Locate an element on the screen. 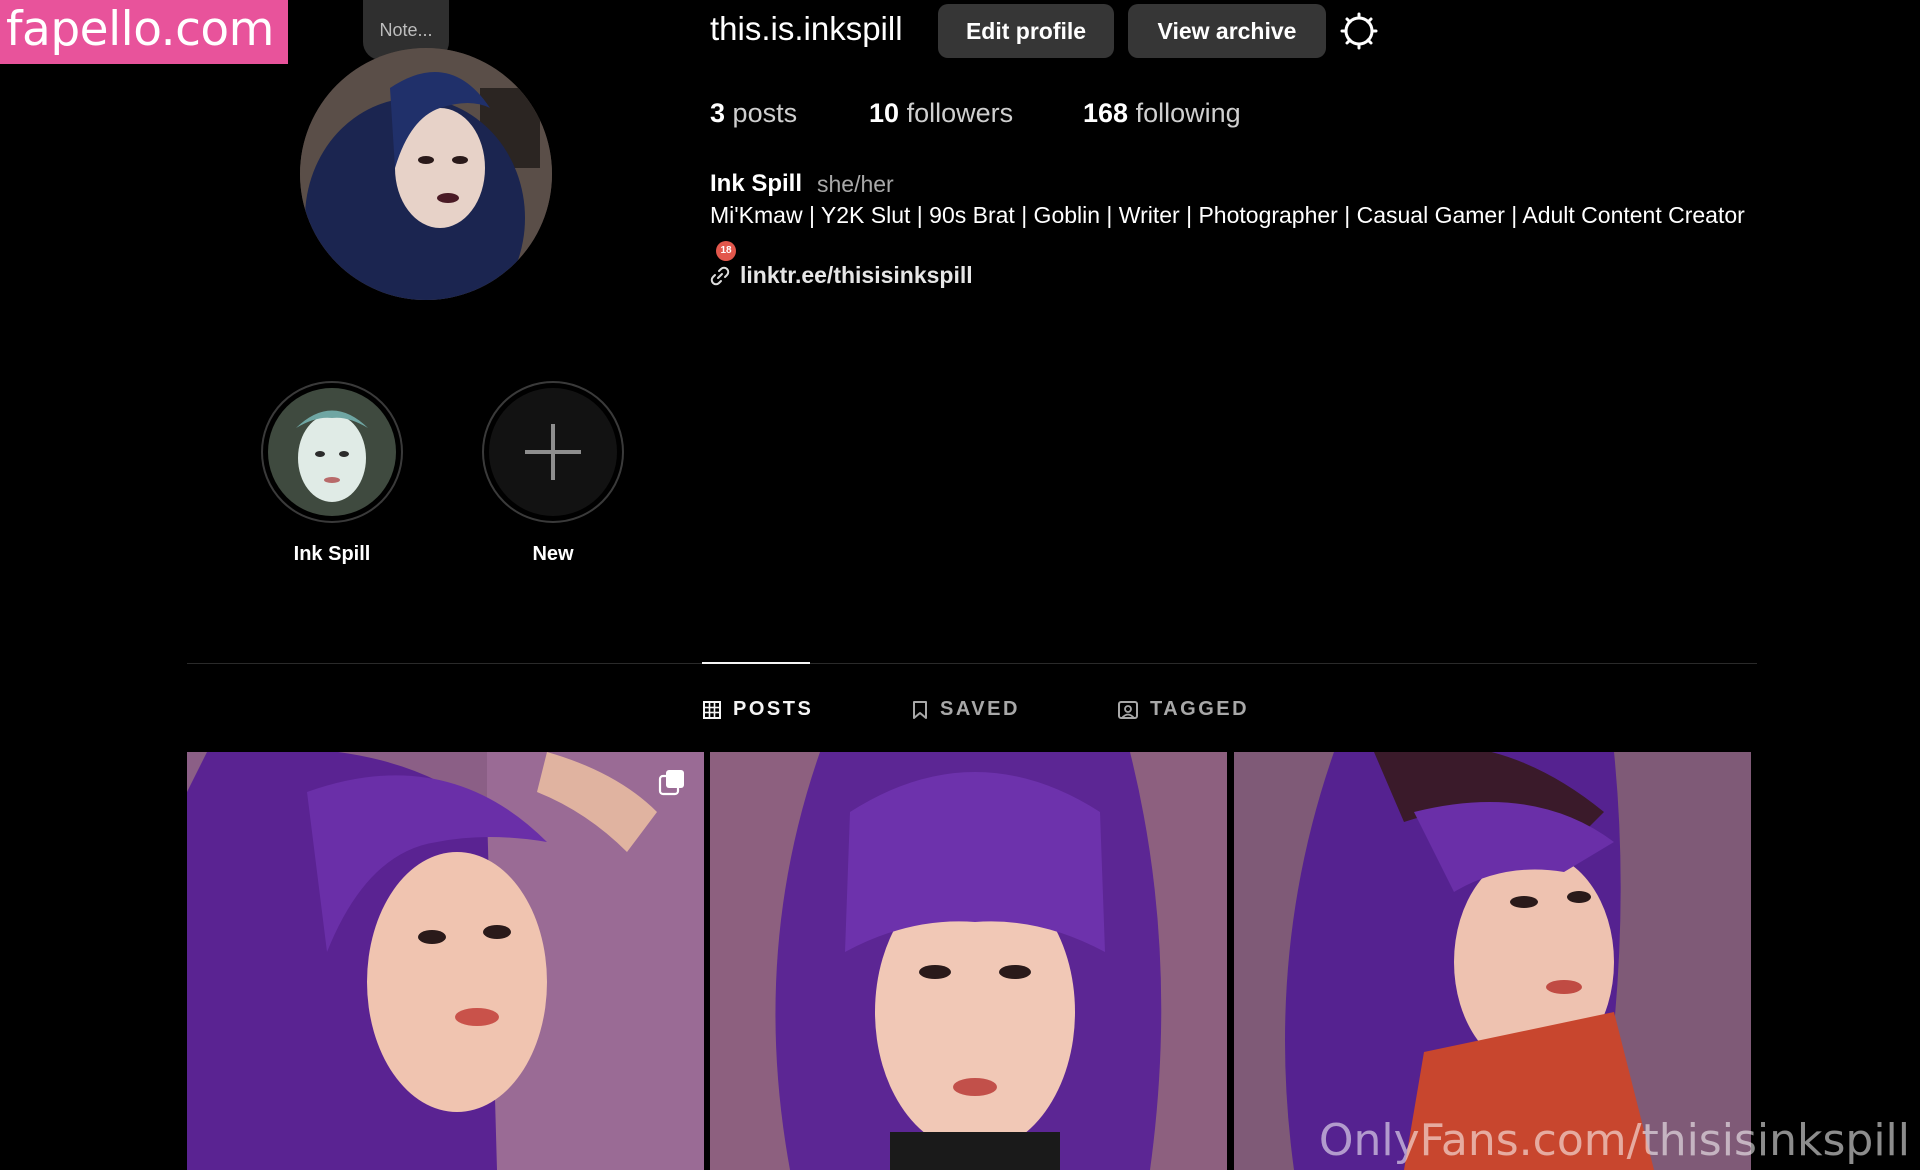 The height and width of the screenshot is (1170, 1920). active-tab-indicator is located at coordinates (756, 663).